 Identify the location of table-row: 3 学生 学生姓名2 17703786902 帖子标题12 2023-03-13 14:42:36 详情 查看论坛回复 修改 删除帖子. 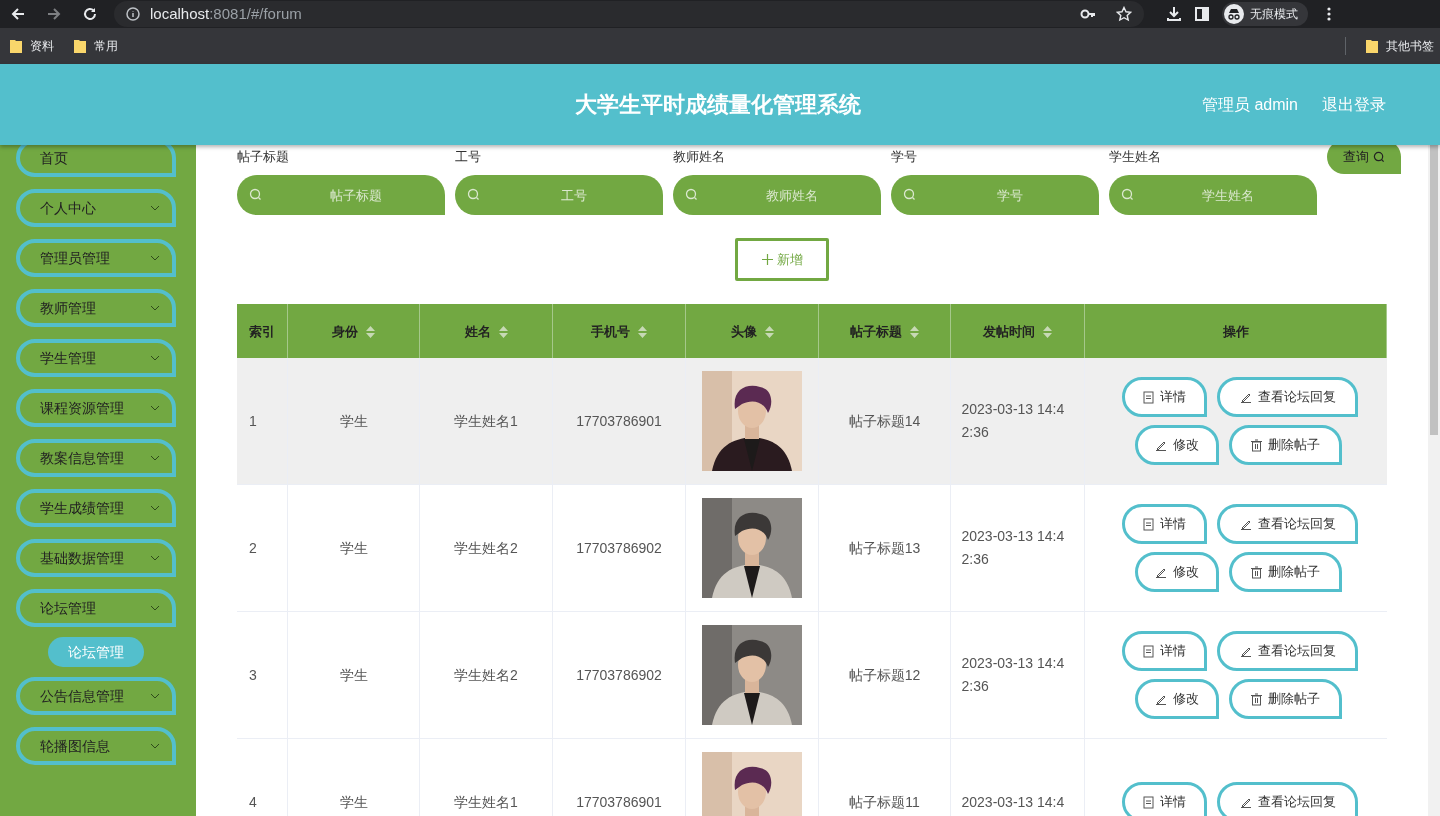
(812, 675).